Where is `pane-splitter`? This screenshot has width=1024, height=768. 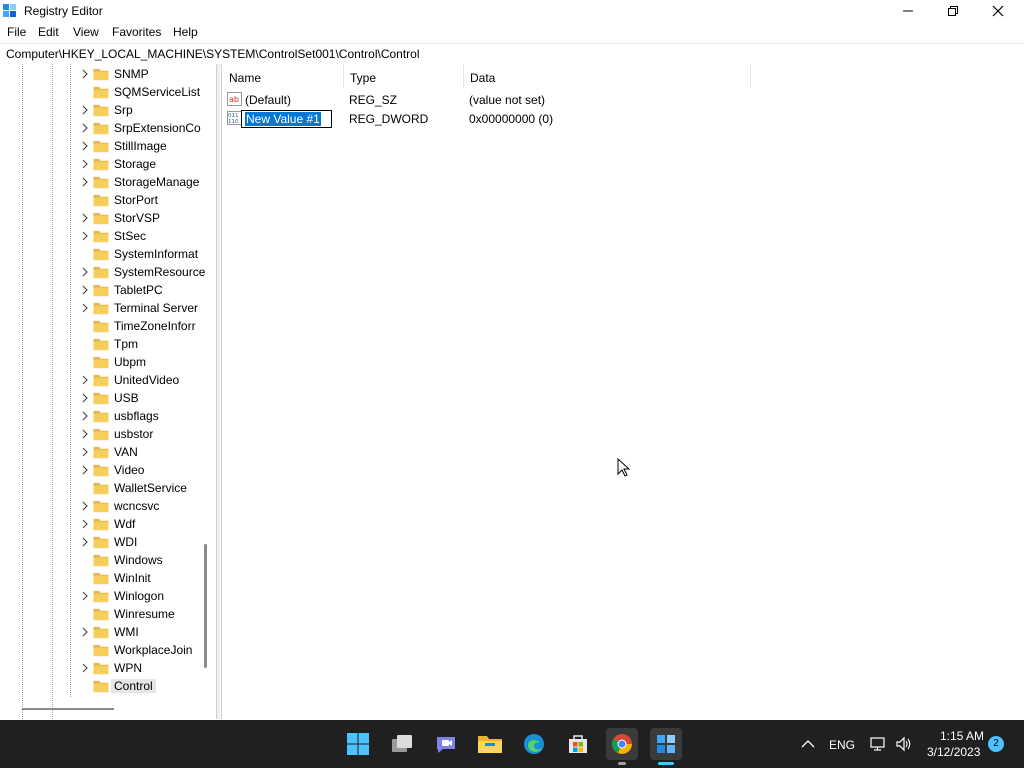 pane-splitter is located at coordinates (218, 391).